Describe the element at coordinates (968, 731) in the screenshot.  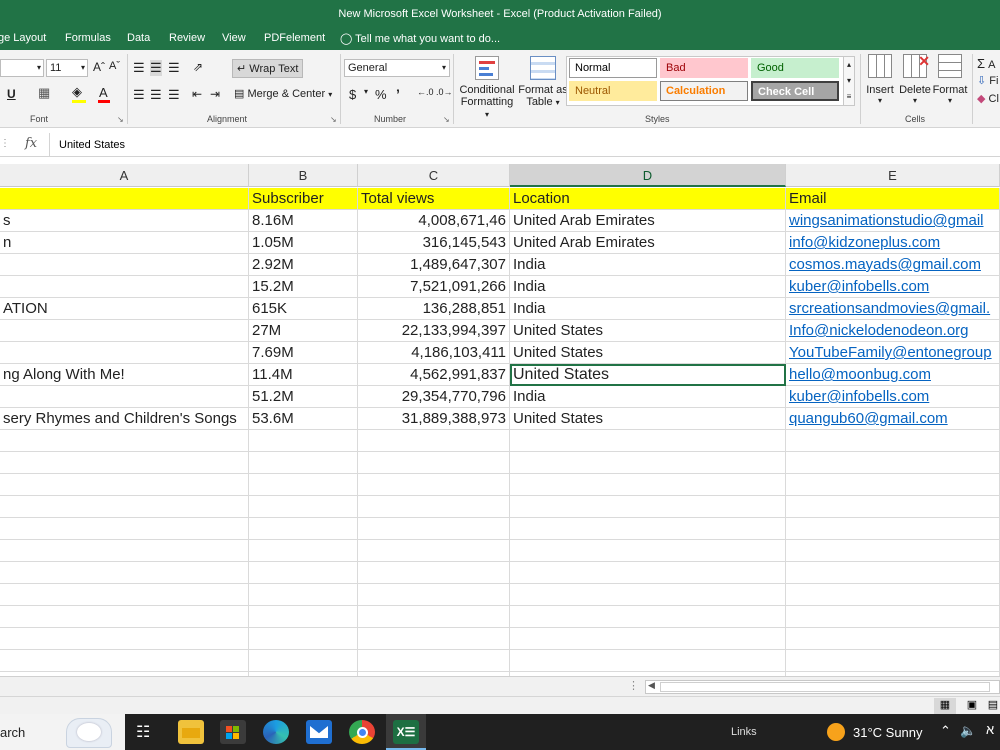
I see `volume-icon: 🔈` at that location.